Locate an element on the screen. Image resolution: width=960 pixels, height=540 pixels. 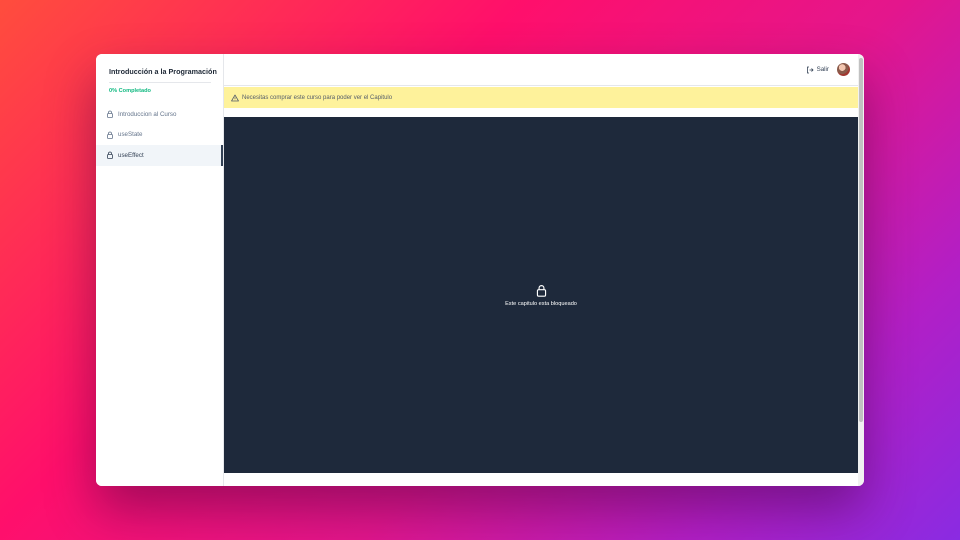
course-title: Introducción a la Programación is located at coordinates (163, 71).